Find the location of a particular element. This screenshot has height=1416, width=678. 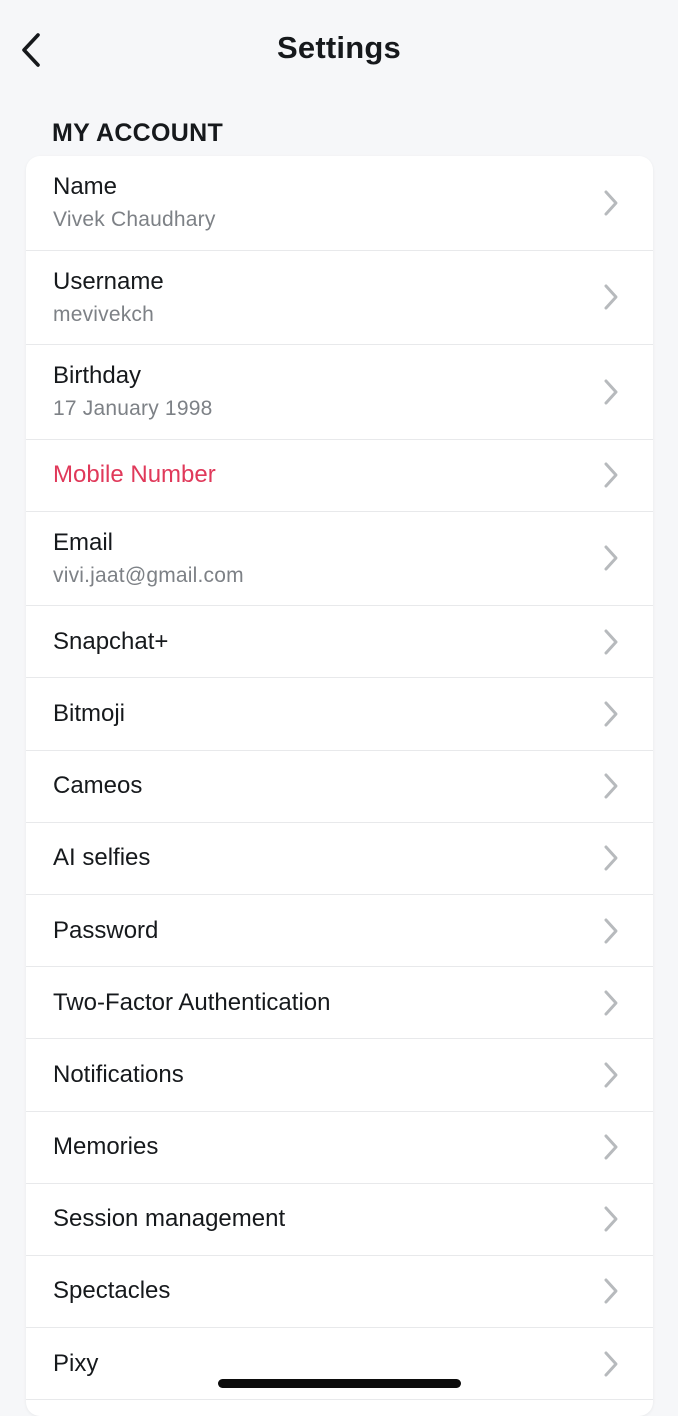

row-label: Password is located at coordinates (106, 930).